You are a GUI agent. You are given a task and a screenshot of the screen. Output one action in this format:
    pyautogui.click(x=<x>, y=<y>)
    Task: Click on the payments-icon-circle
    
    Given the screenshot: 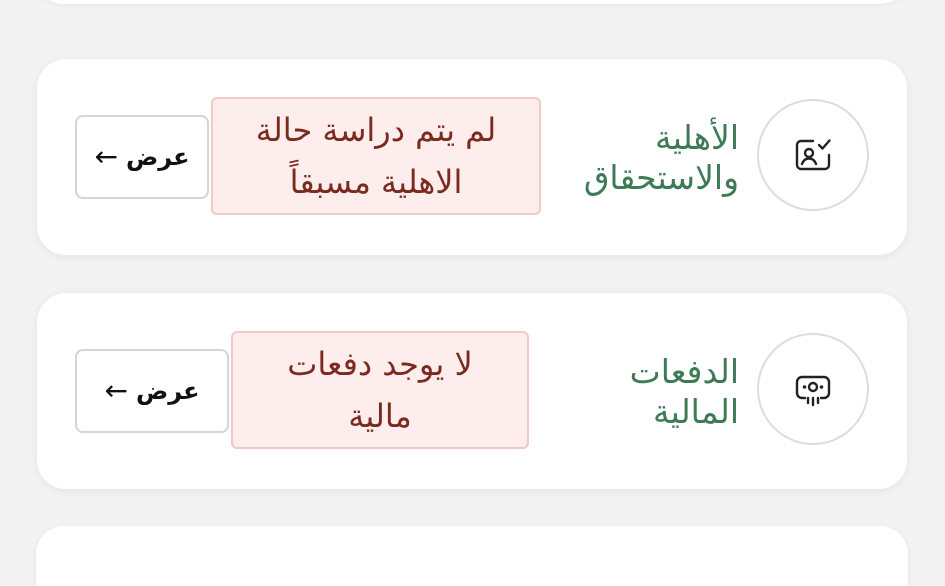 What is the action you would take?
    pyautogui.click(x=813, y=389)
    